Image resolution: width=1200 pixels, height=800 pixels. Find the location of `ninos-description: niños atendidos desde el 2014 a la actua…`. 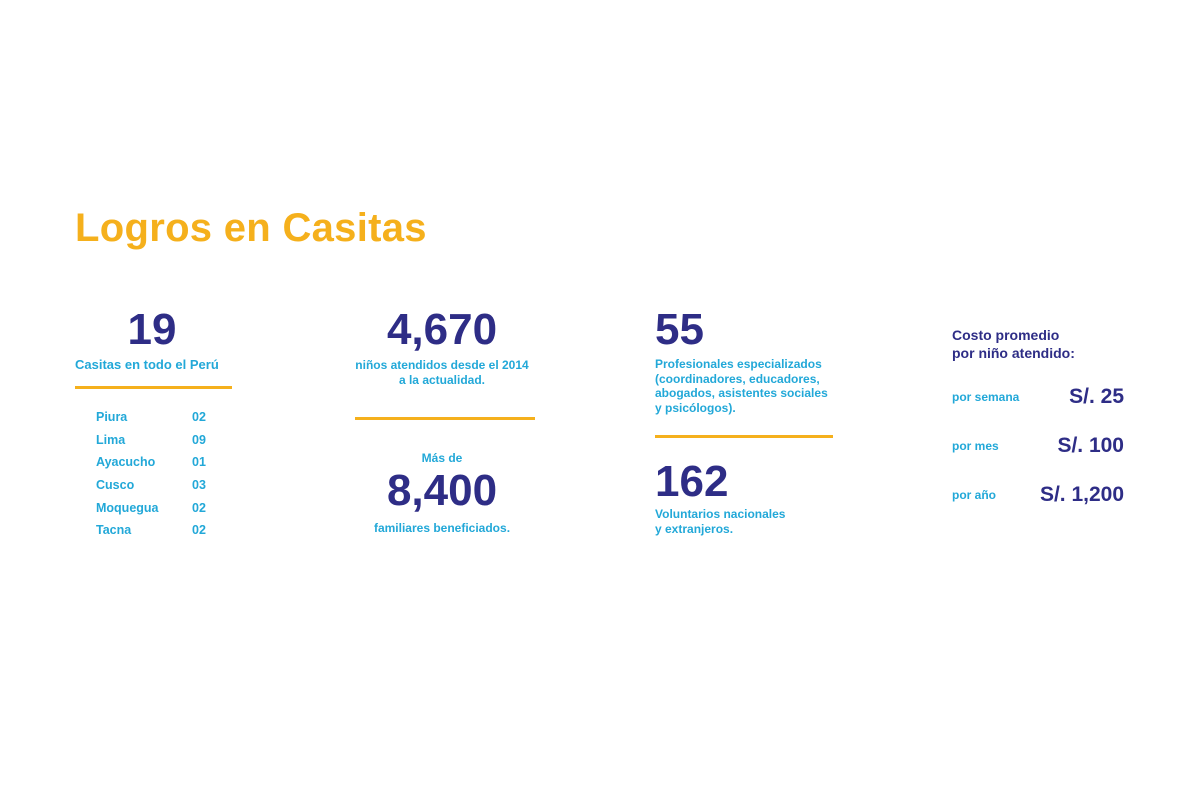

ninos-description: niños atendidos desde el 2014 a la actua… is located at coordinates (442, 373).